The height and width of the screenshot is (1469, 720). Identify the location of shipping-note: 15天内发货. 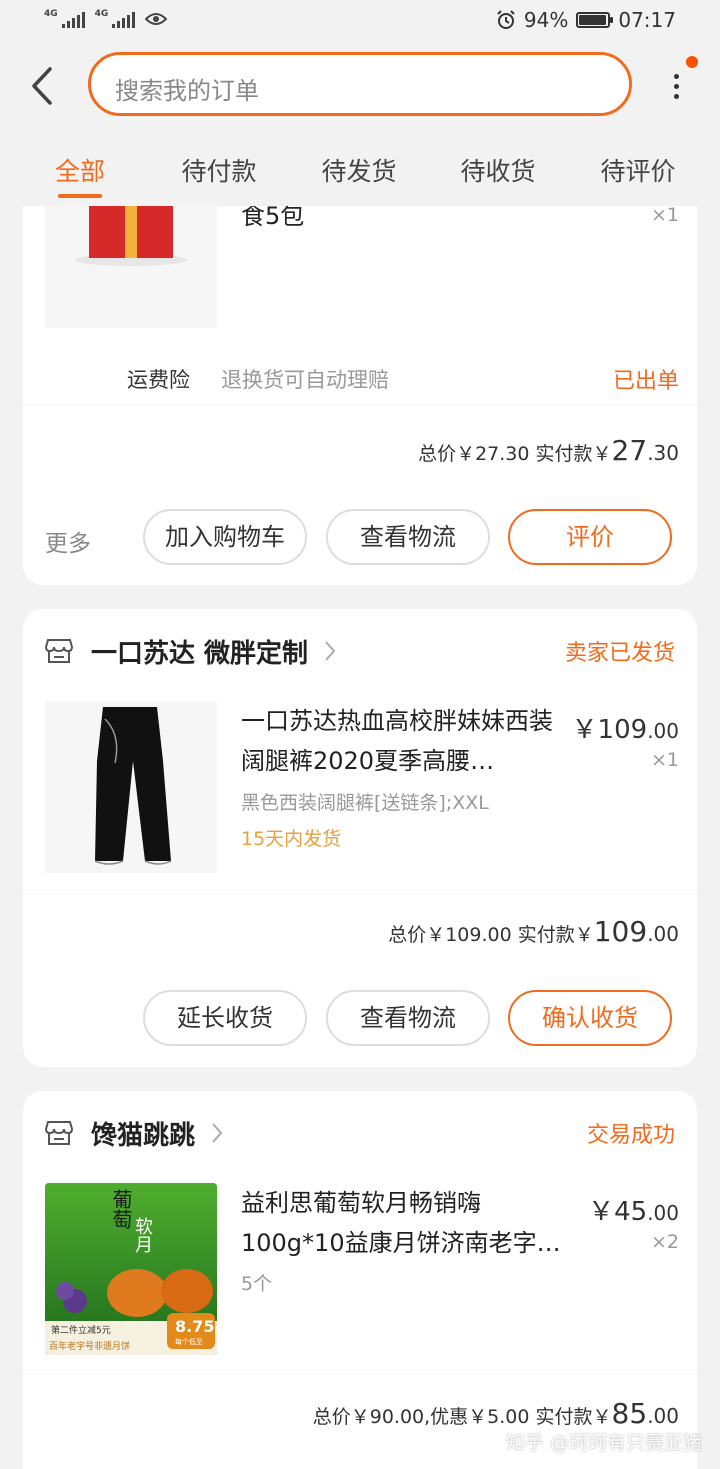
(291, 839).